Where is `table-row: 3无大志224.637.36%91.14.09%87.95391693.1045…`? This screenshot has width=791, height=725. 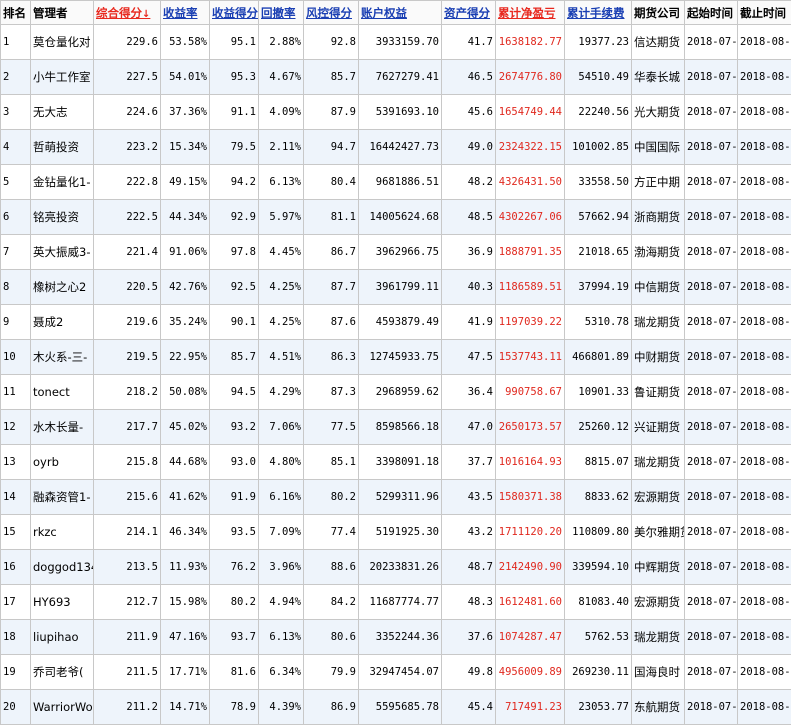
table-row: 3无大志224.637.36%91.14.09%87.95391693.1045… is located at coordinates (396, 112).